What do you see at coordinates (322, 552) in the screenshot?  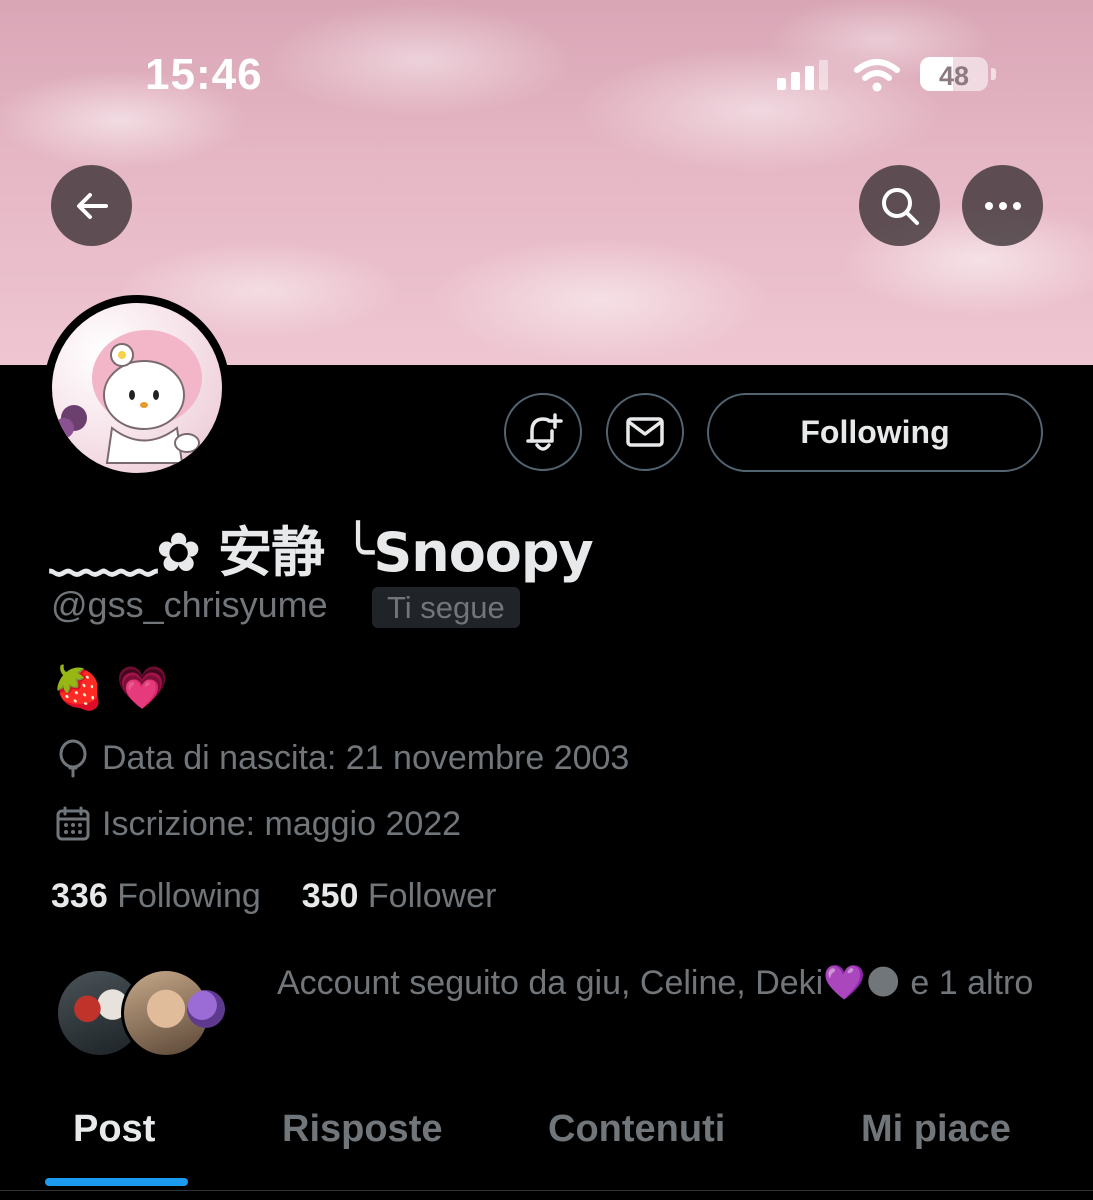 I see `display-name: ﹏﹏✿ 安静 ╰Snoopy` at bounding box center [322, 552].